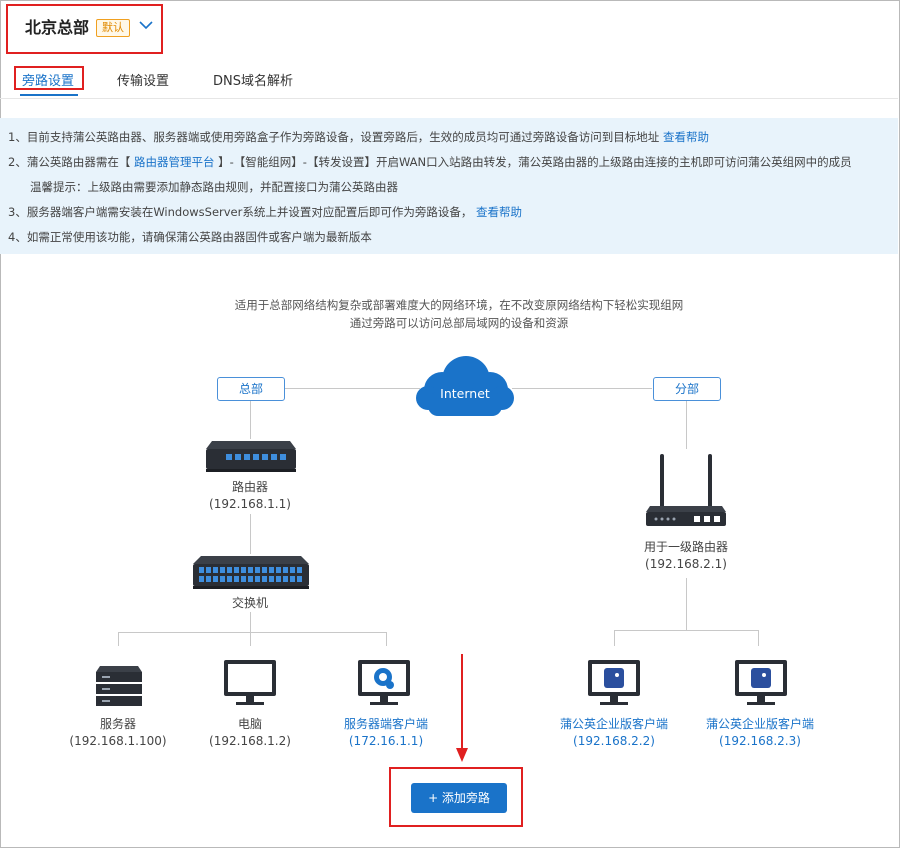  What do you see at coordinates (250, 682) in the screenshot?
I see `computer-icon` at bounding box center [250, 682].